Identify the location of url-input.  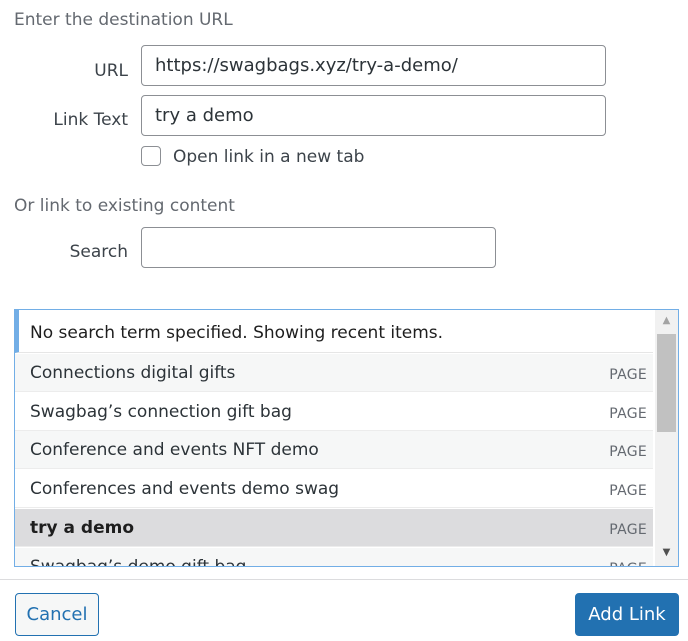
(373, 65).